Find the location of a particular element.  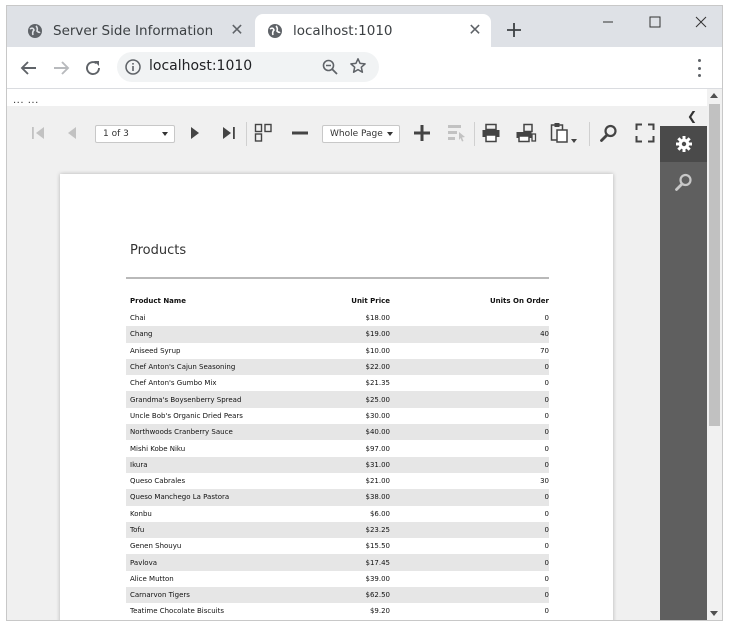

page-selector: 1 of 3 is located at coordinates (135, 134).